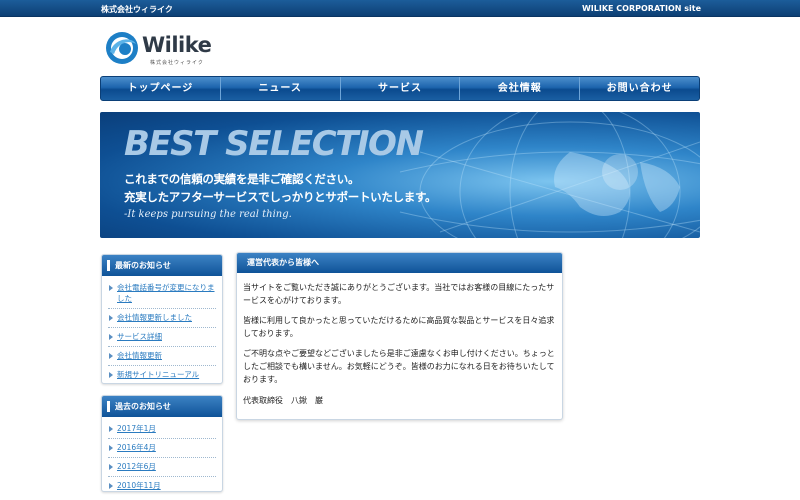  Describe the element at coordinates (399, 263) in the screenshot. I see `message-heading: 運営代表から皆様へ` at that location.